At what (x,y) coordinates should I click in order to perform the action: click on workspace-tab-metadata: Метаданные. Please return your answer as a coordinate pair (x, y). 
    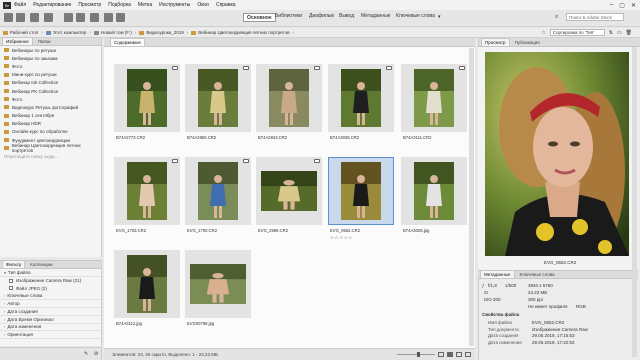
    Looking at the image, I should click on (375, 17).